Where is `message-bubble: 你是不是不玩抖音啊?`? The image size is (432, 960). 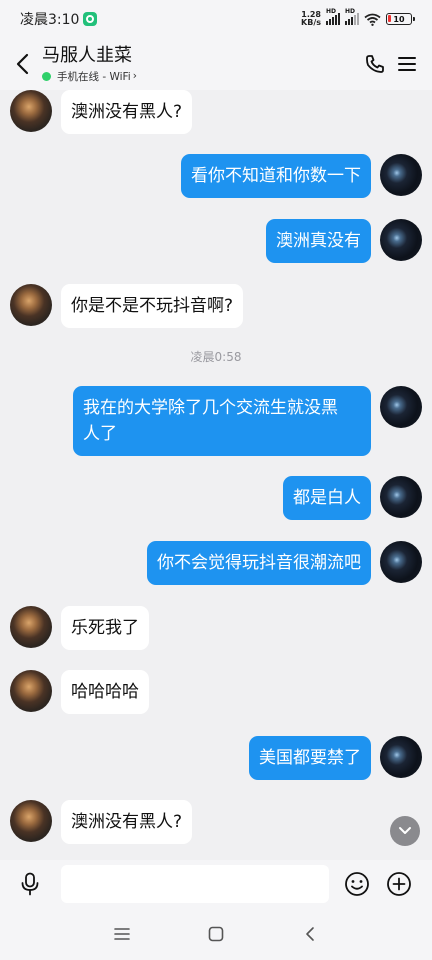
message-bubble: 你是不是不玩抖音啊? is located at coordinates (152, 306).